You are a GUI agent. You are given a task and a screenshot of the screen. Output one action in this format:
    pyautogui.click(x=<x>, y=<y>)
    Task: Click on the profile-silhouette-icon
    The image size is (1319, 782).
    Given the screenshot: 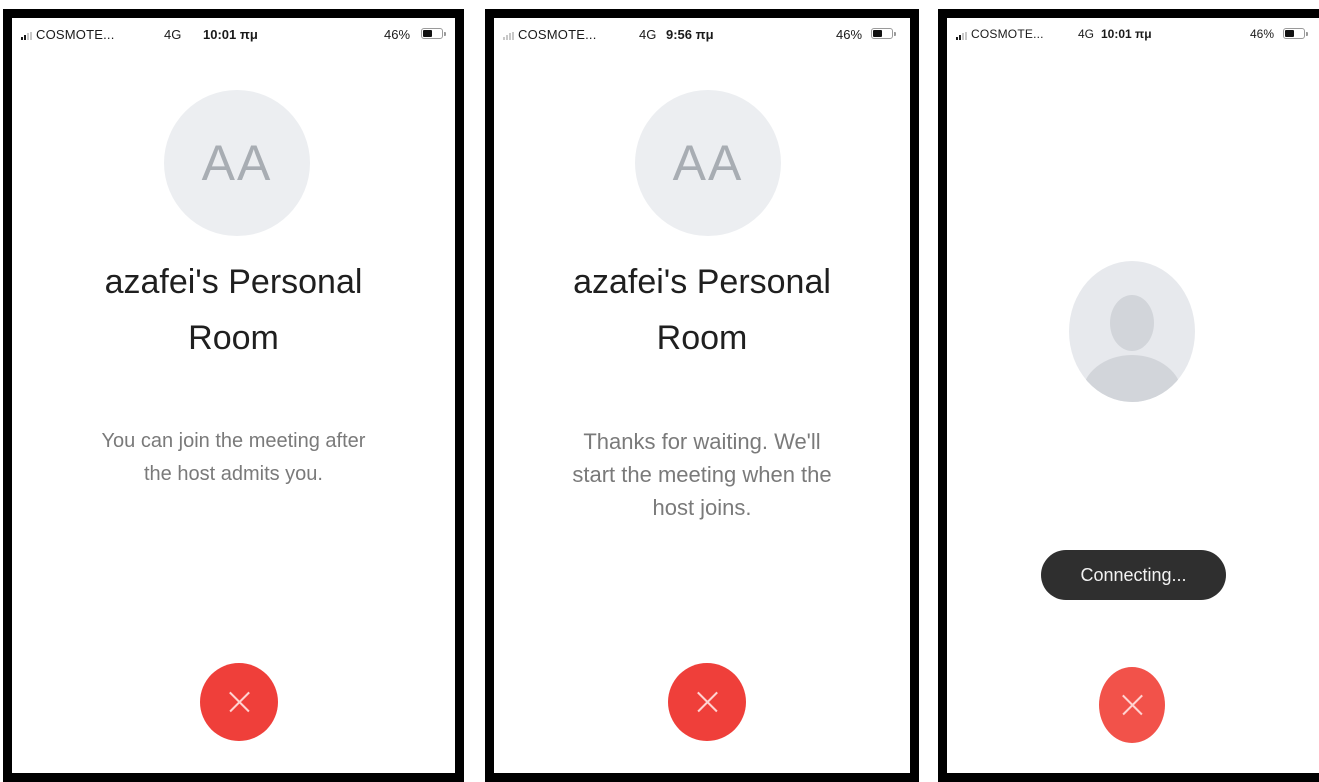 What is the action you would take?
    pyautogui.click(x=1132, y=331)
    